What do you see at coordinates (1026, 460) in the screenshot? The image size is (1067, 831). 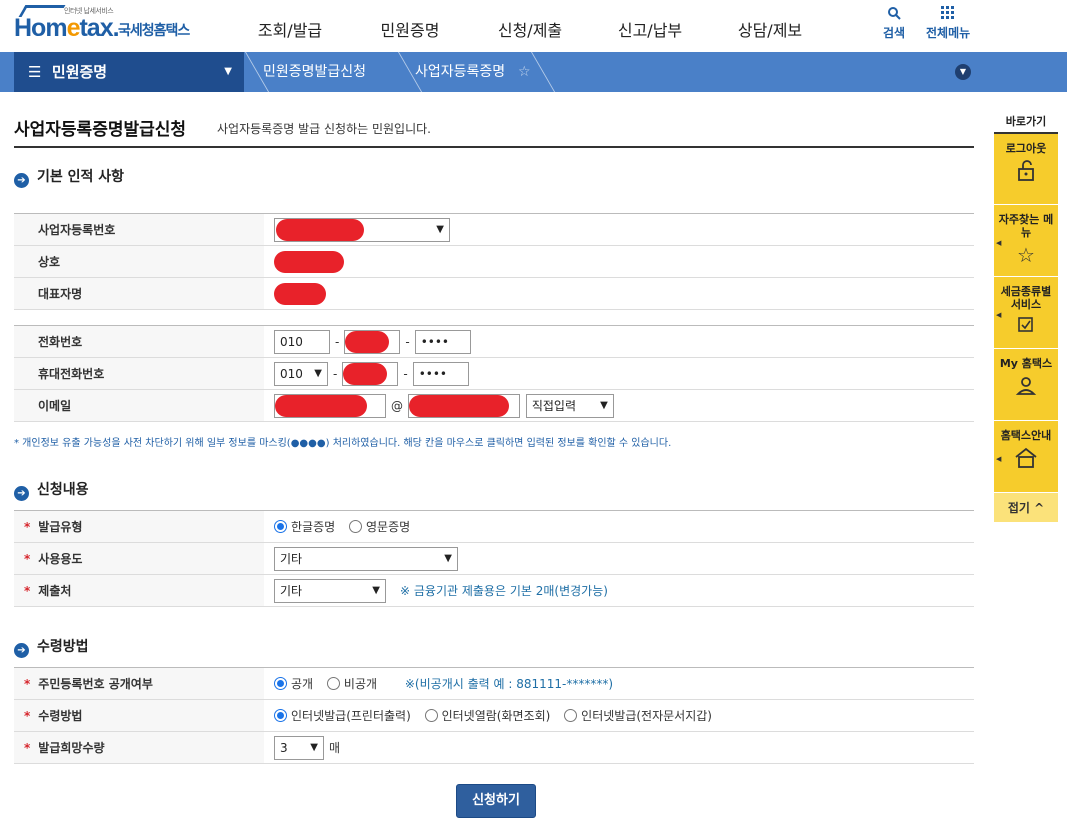 I see `house-icon` at bounding box center [1026, 460].